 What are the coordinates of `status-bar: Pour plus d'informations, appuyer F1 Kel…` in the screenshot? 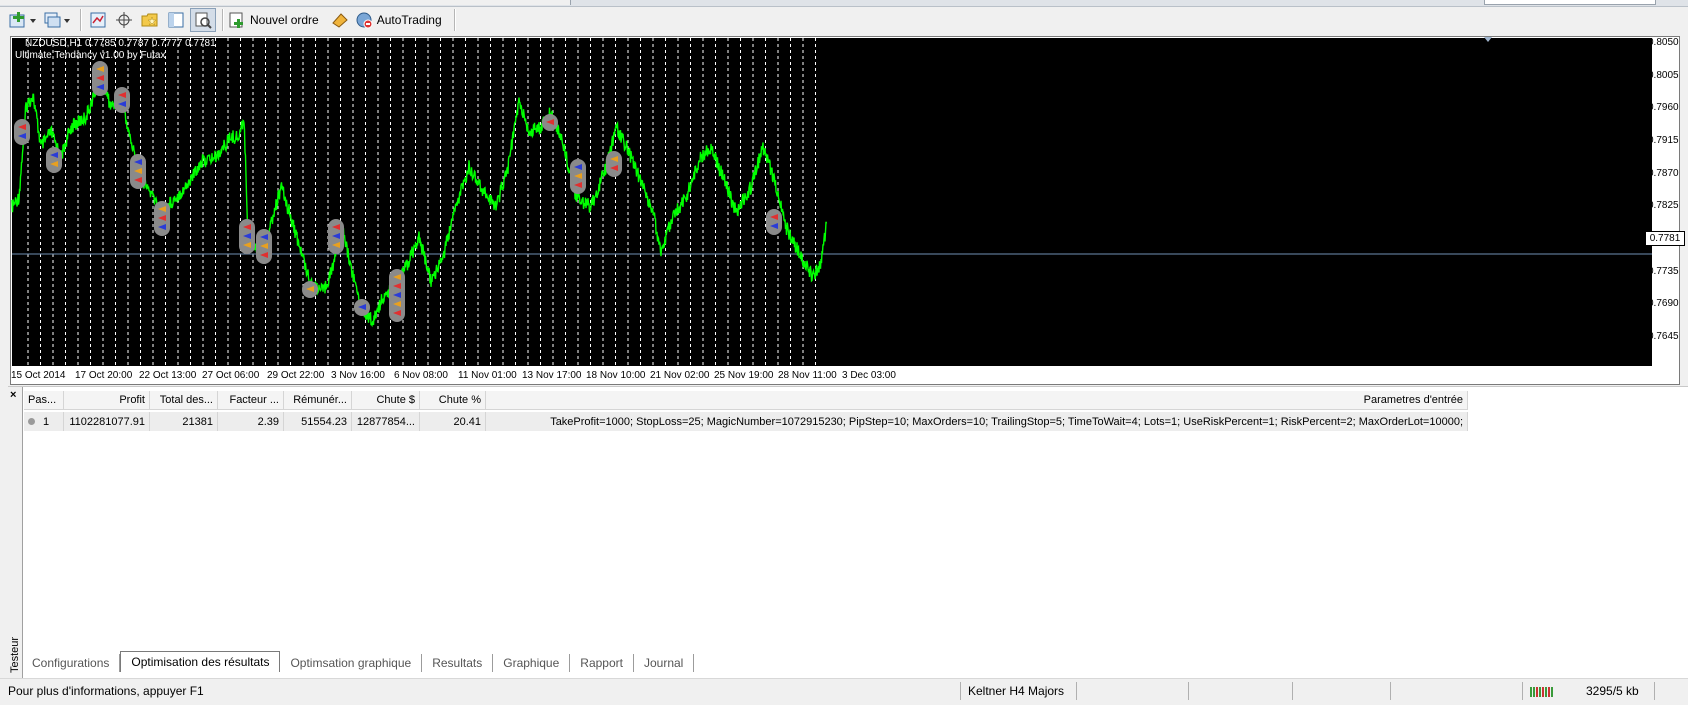 It's located at (844, 691).